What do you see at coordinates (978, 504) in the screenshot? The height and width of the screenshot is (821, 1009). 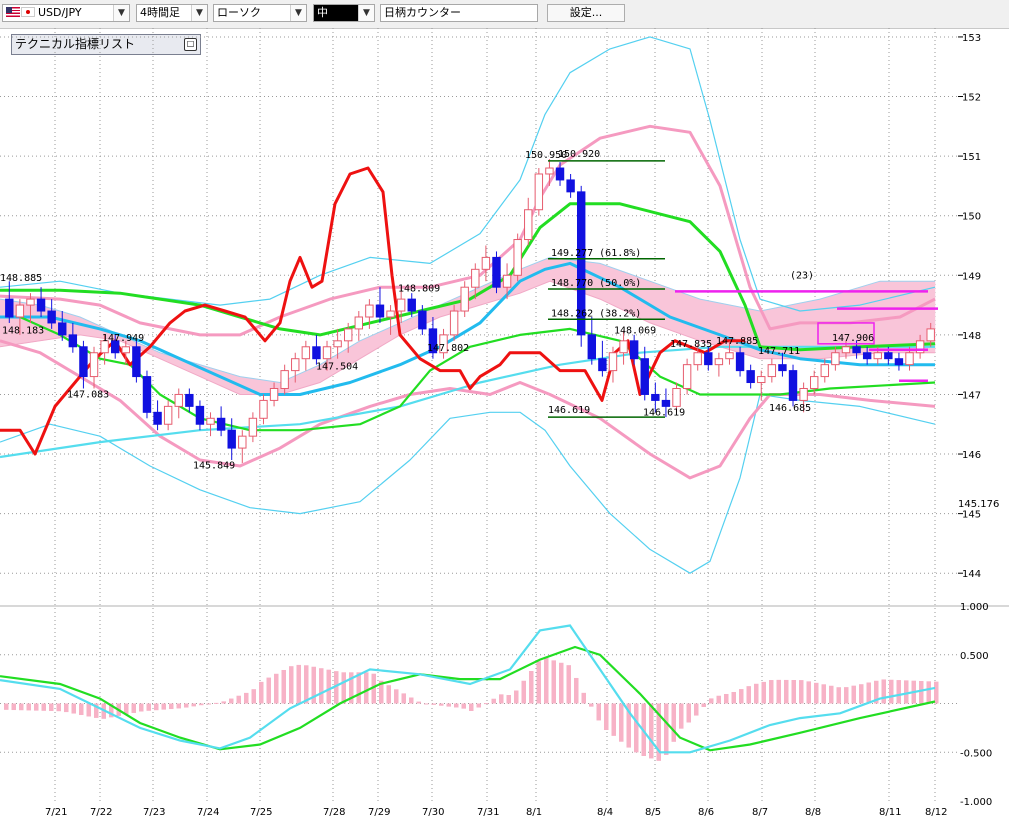 I see `current-price-label: 145.176` at bounding box center [978, 504].